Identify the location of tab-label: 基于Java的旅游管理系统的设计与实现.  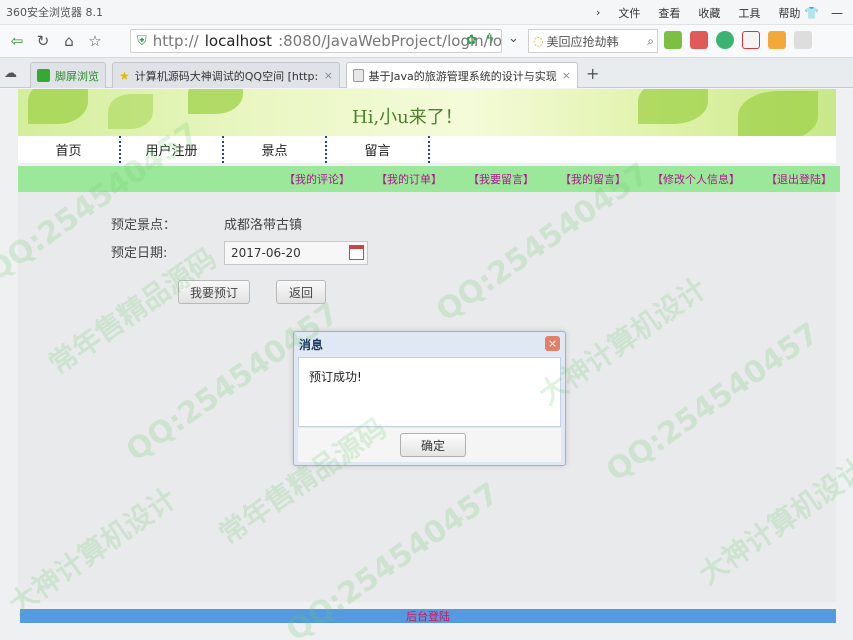
(462, 76).